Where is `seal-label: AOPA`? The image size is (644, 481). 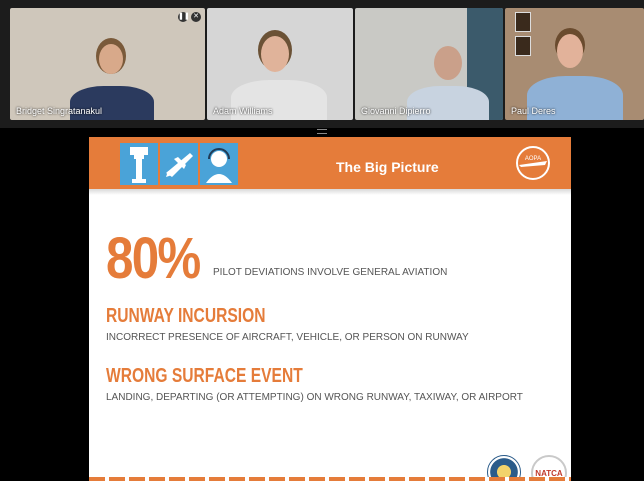
seal-label: AOPA is located at coordinates (533, 159).